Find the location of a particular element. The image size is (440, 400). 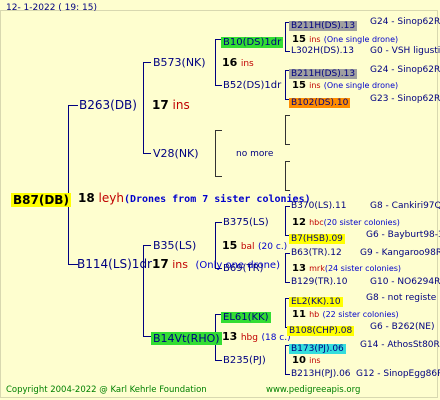

l1-node-b114: B114(LS)1dr is located at coordinates (114, 264).